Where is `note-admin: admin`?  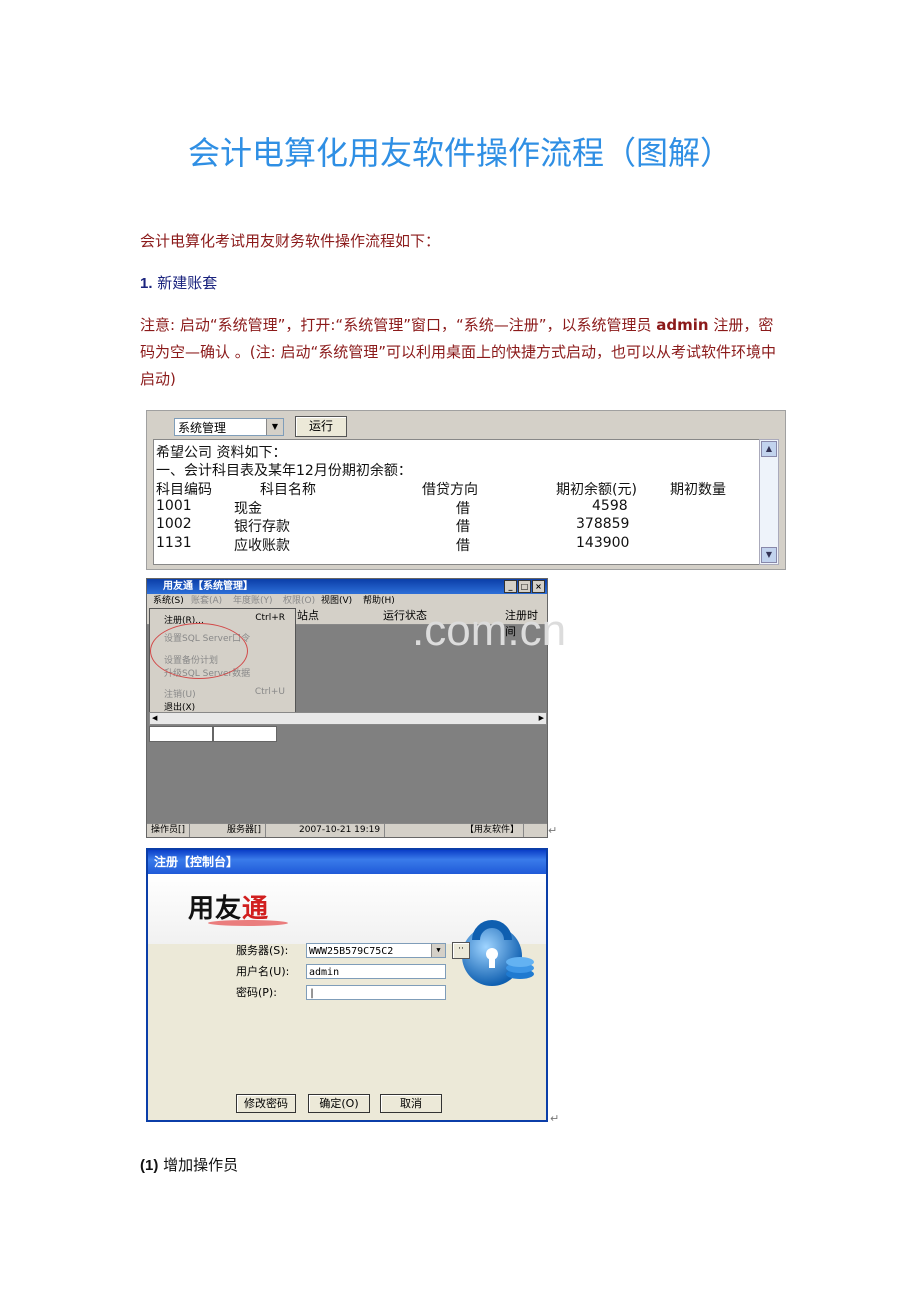 note-admin: admin is located at coordinates (682, 325).